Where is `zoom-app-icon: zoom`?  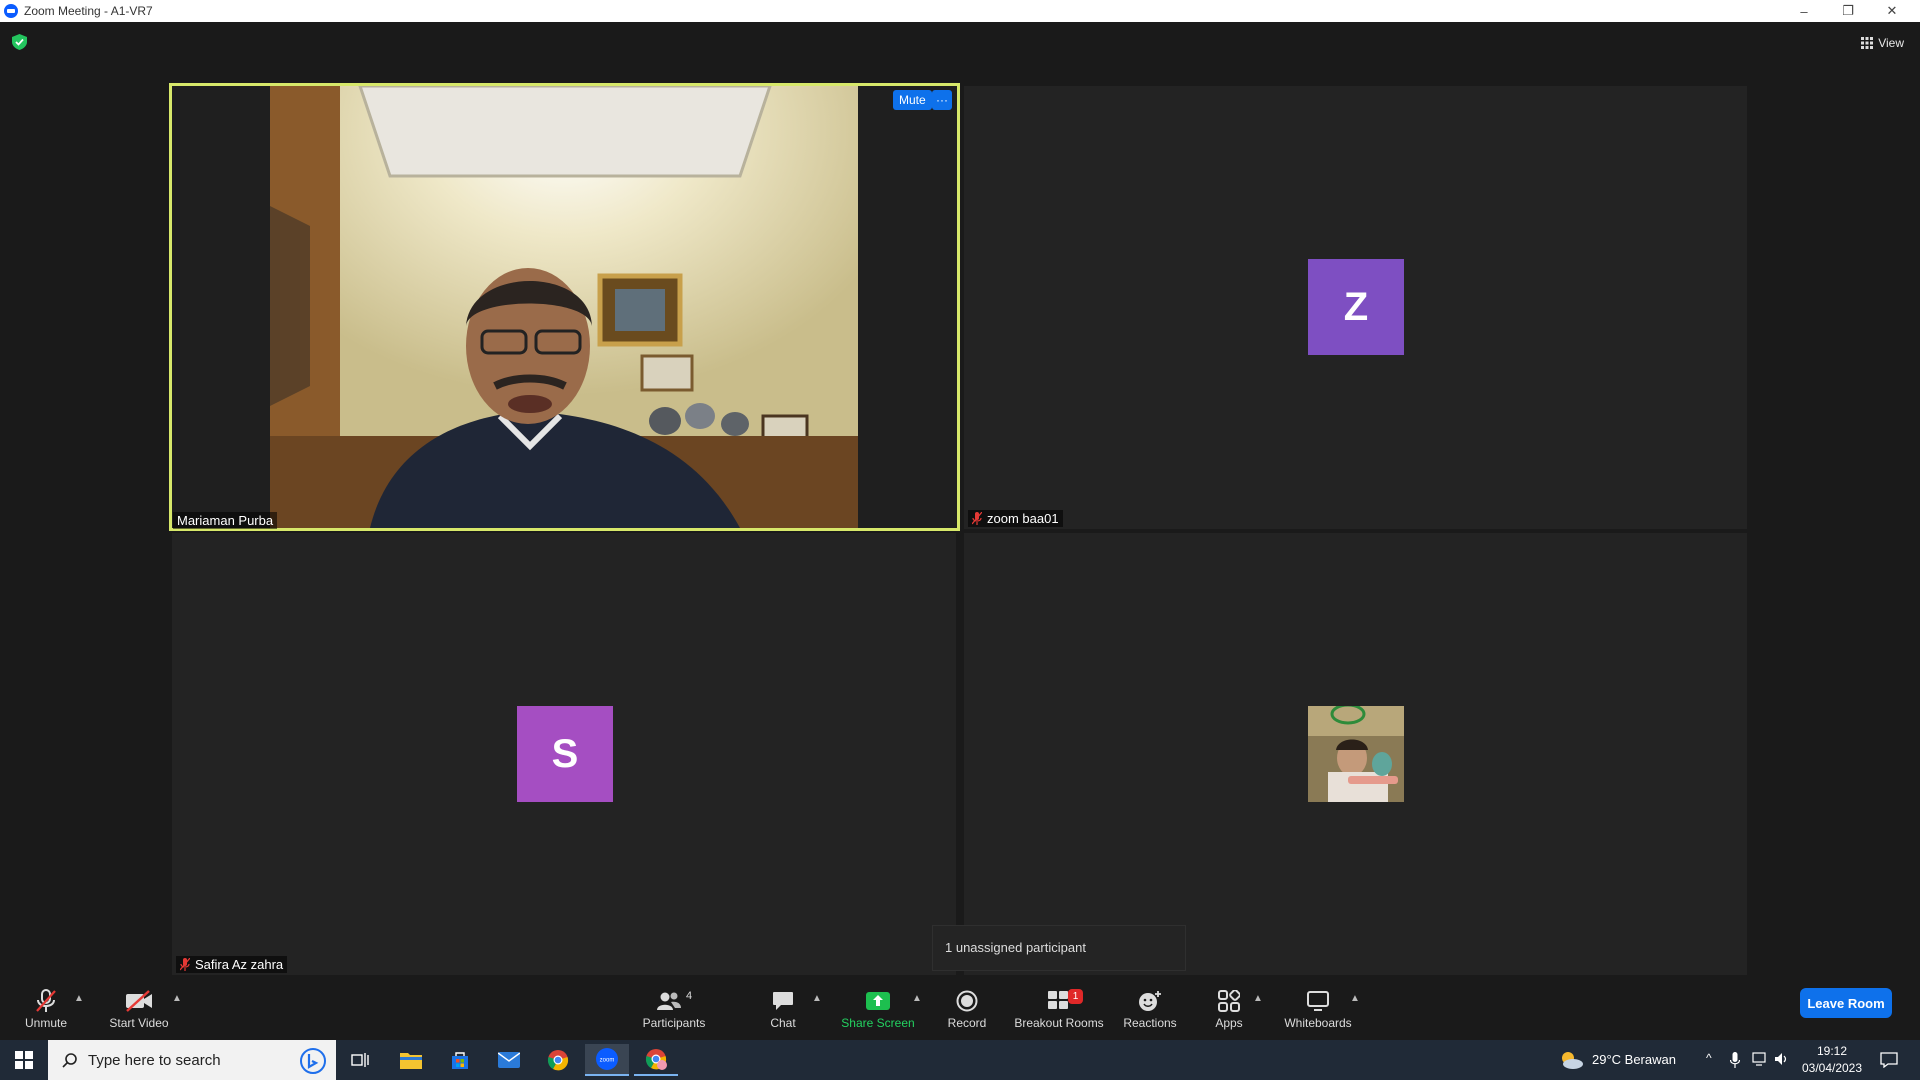
zoom-app-icon: zoom is located at coordinates (607, 1059).